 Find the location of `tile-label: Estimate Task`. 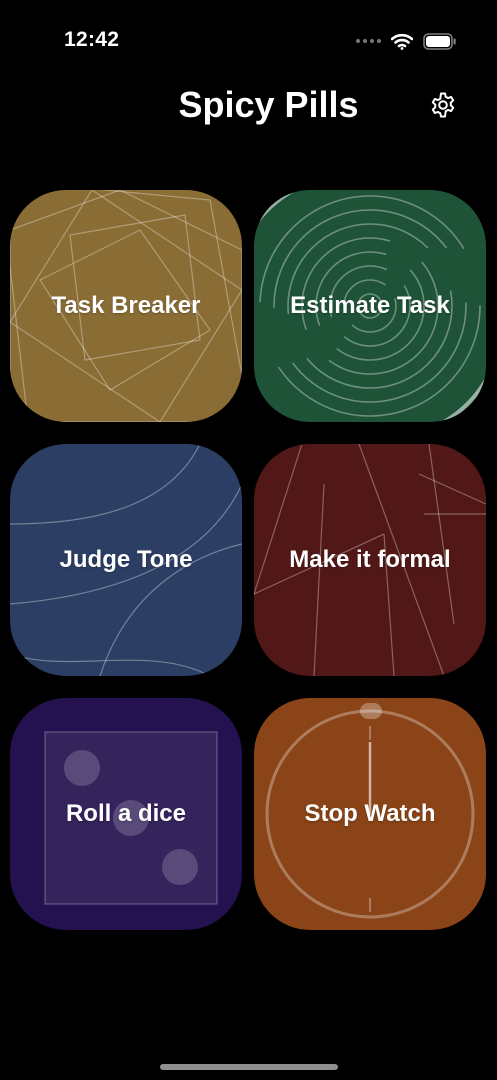

tile-label: Estimate Task is located at coordinates (370, 305).